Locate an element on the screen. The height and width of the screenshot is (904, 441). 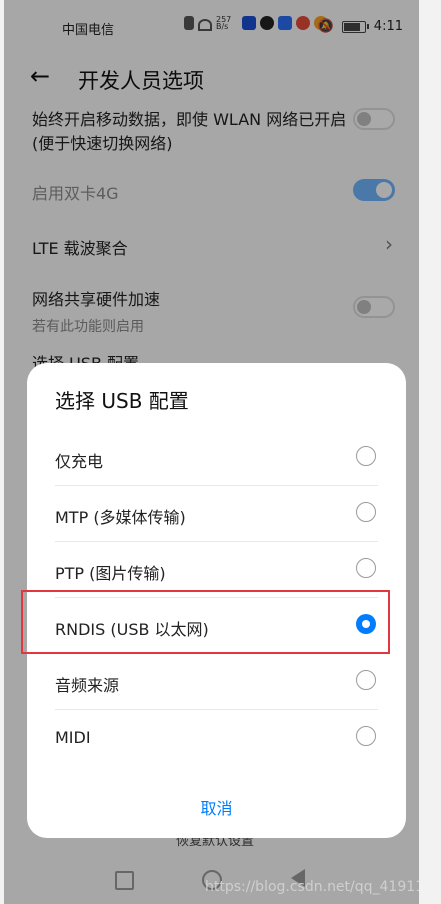
option-audio-source: 音频来源 is located at coordinates (216, 682).